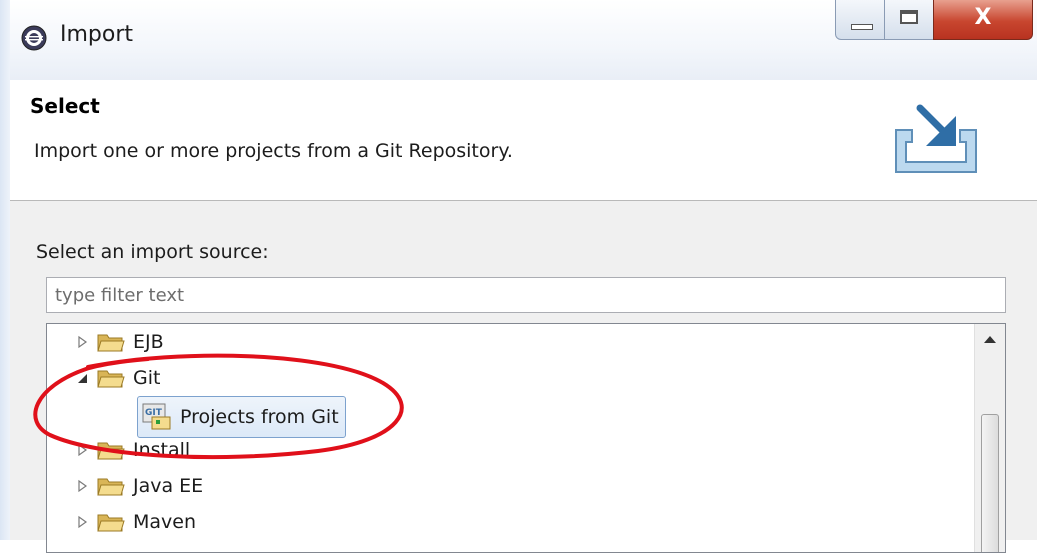 This screenshot has width=1037, height=553. Describe the element at coordinates (909, 17) in the screenshot. I see `maximize-icon` at that location.